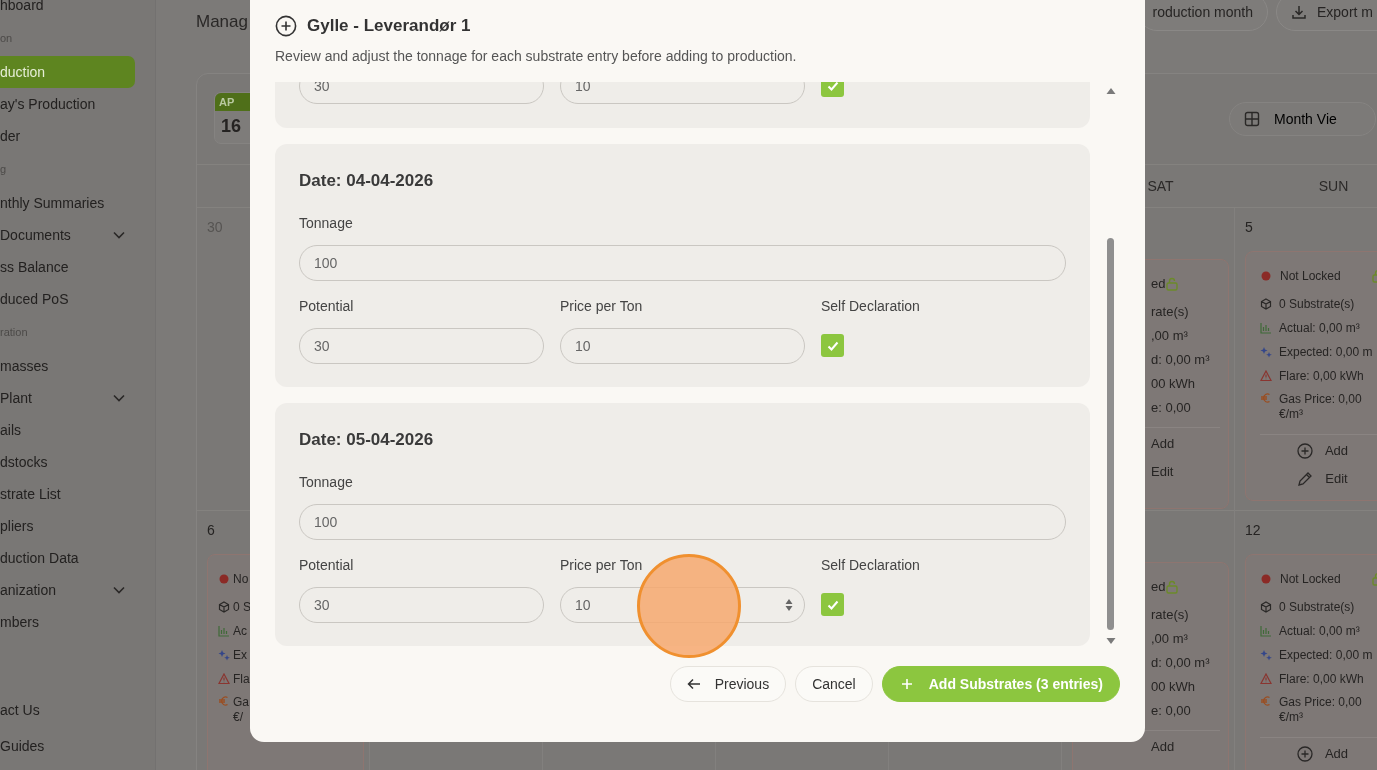  I want to click on stat-text: 00 kWh, so click(1173, 687).